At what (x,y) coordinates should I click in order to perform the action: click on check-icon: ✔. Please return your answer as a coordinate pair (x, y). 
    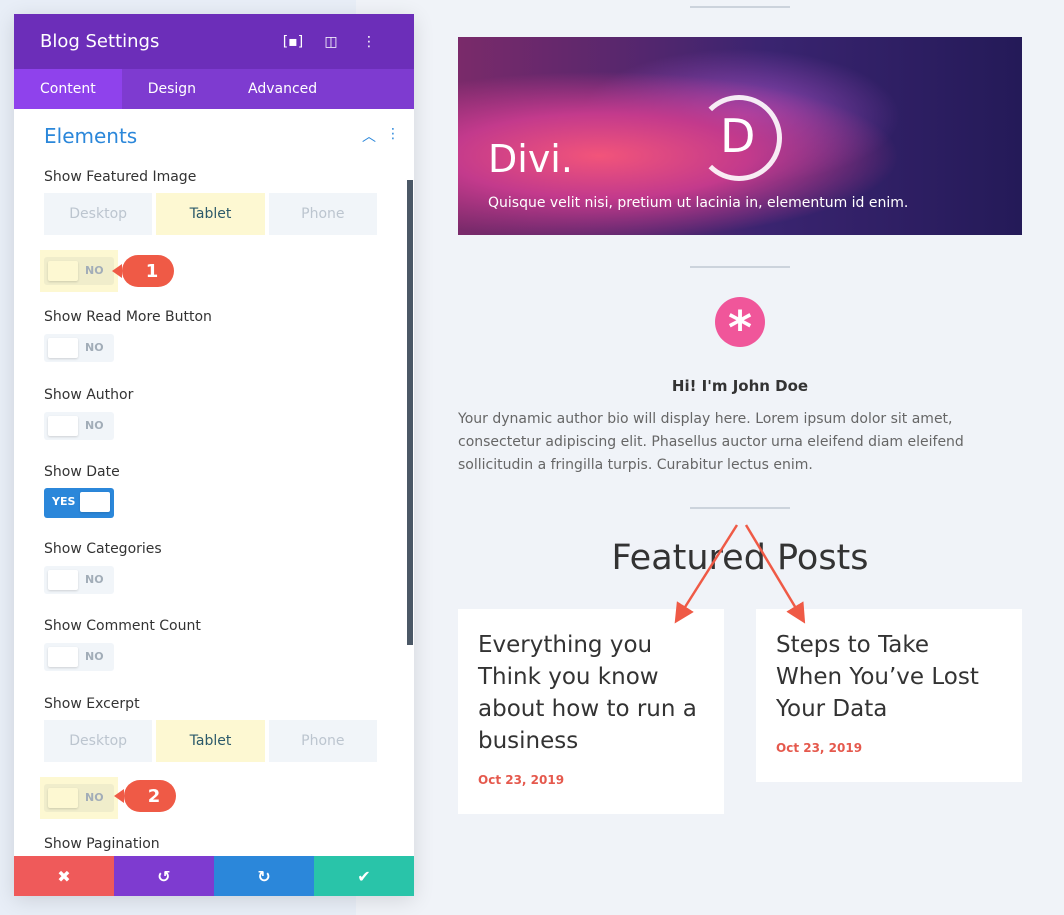
    Looking at the image, I should click on (364, 876).